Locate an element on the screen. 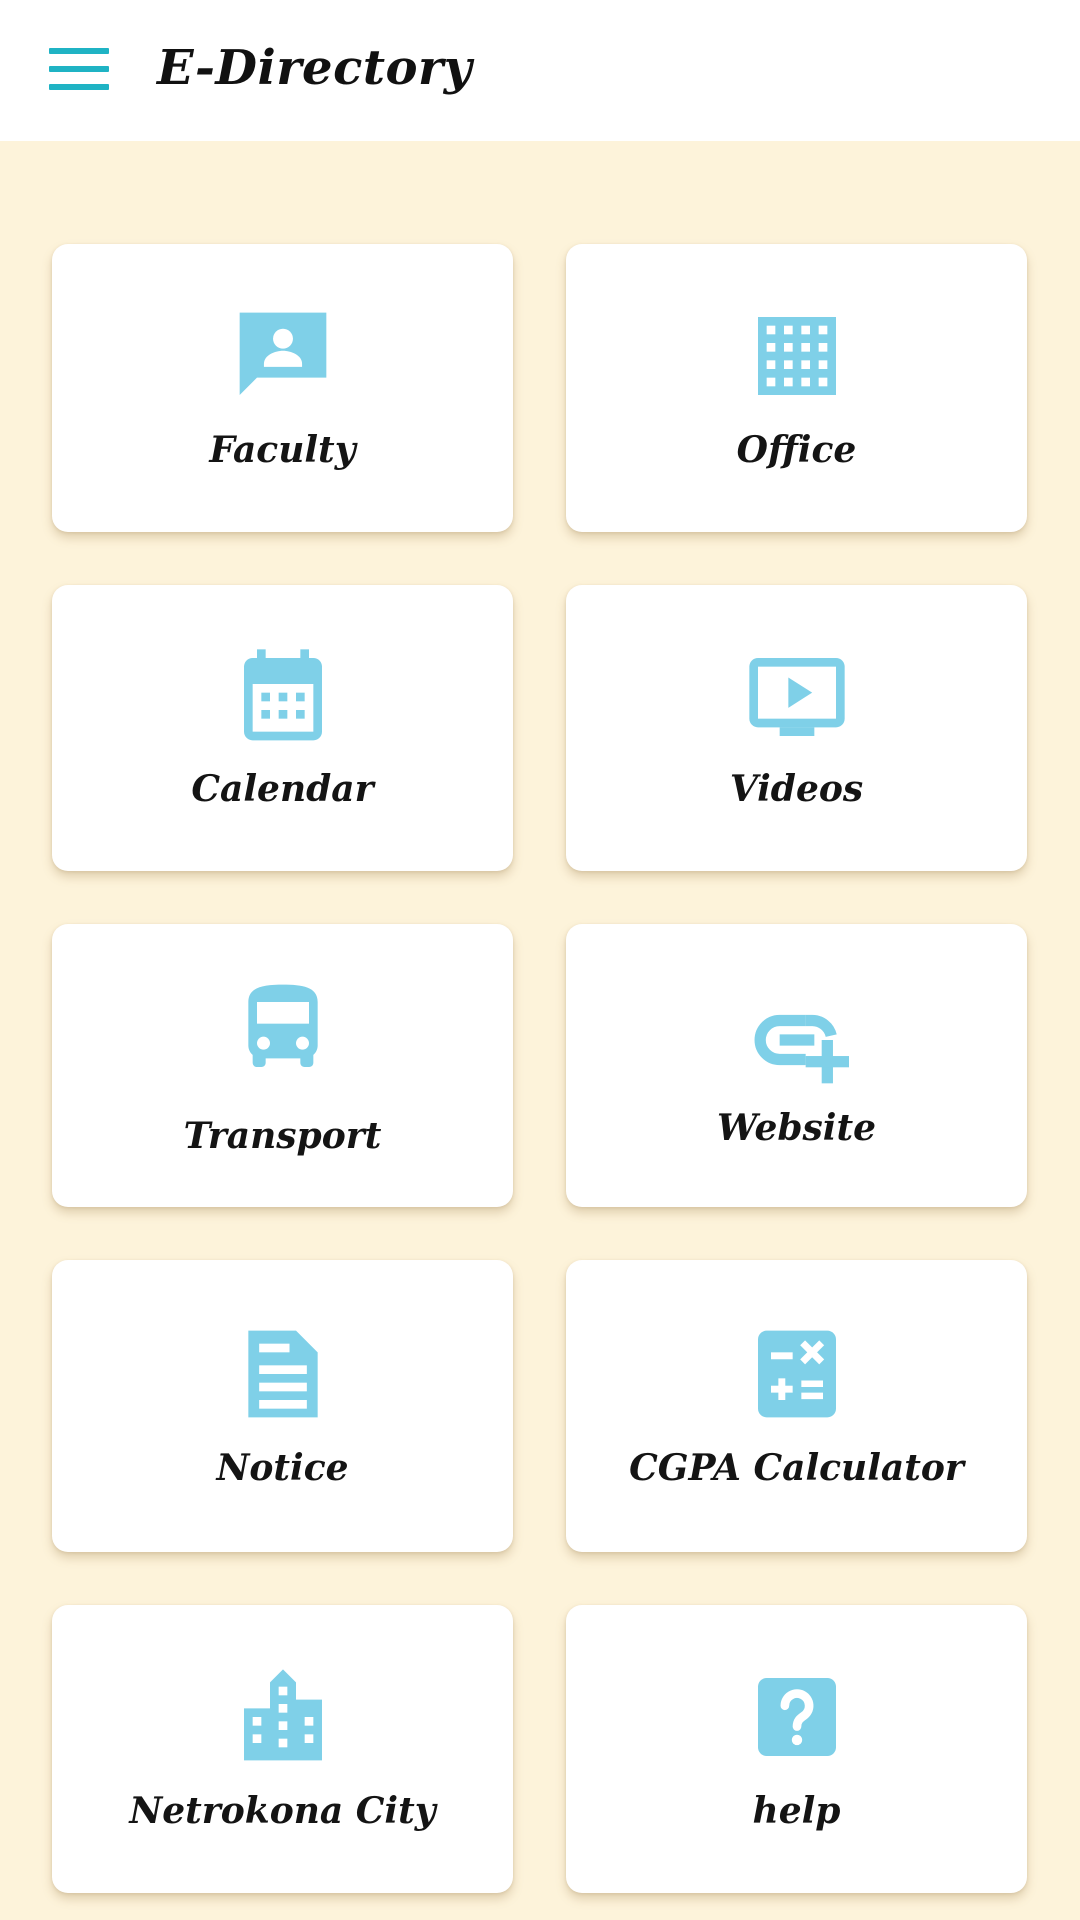 The height and width of the screenshot is (1920, 1080). help-card: help is located at coordinates (796, 1749).